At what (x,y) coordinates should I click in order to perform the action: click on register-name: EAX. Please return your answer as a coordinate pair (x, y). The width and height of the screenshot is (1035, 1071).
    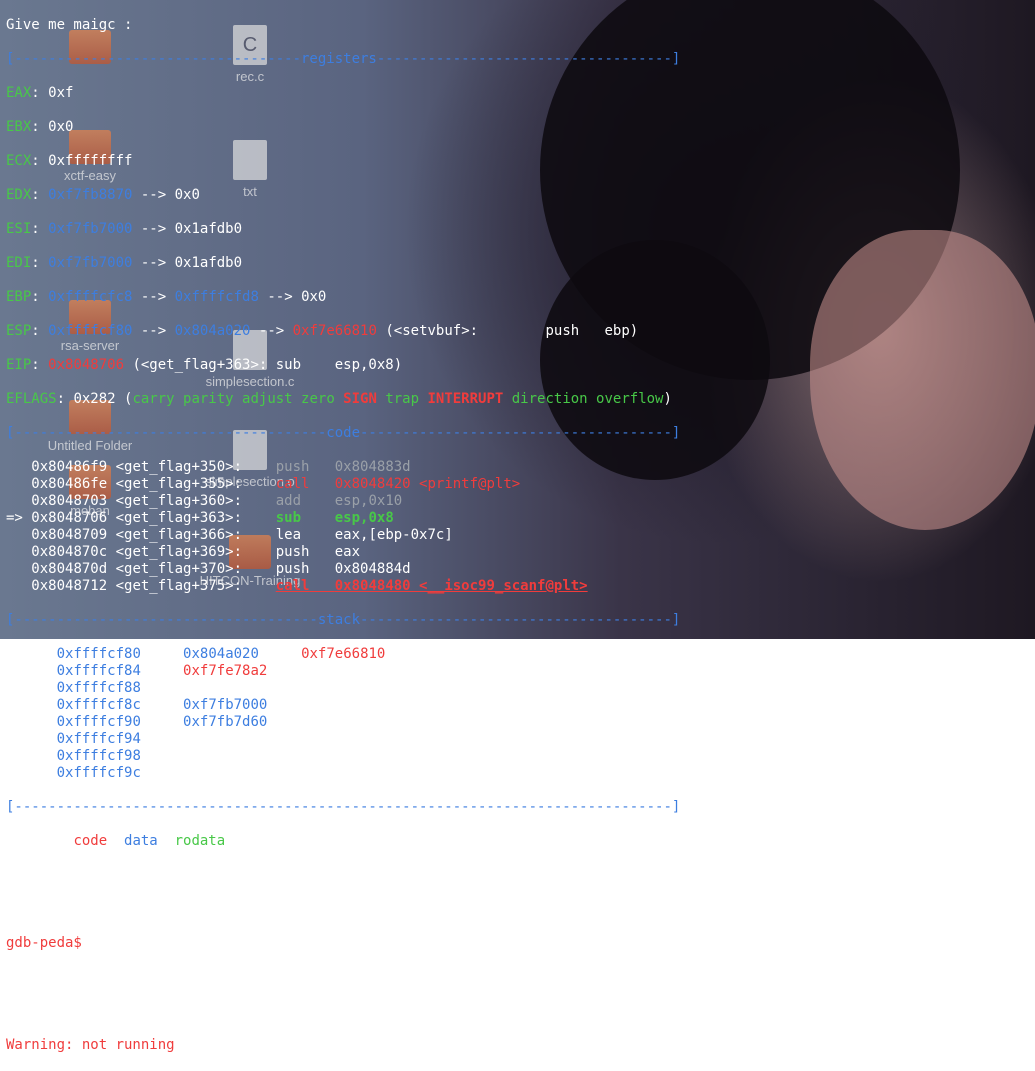
    Looking at the image, I should click on (19, 93).